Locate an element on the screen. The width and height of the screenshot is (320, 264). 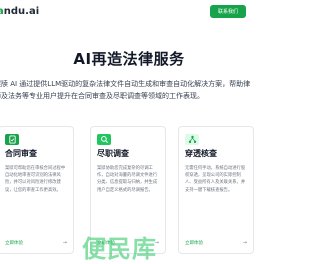
brand-logo: a ndu.ai is located at coordinates (19, 11).